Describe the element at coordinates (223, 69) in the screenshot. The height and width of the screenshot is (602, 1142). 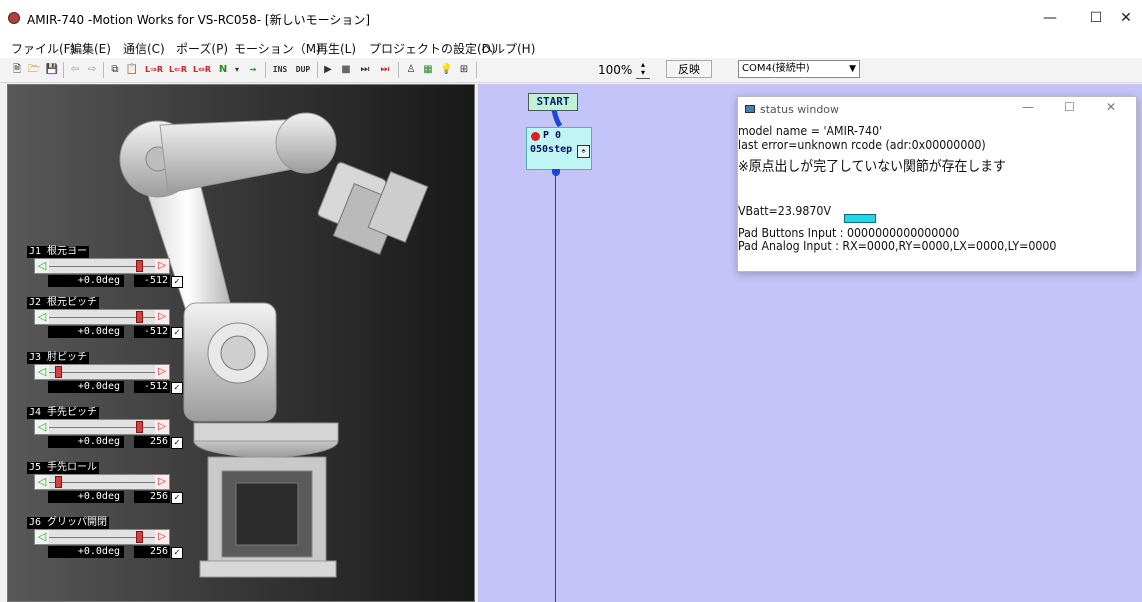
I see `branch-icon: N` at that location.